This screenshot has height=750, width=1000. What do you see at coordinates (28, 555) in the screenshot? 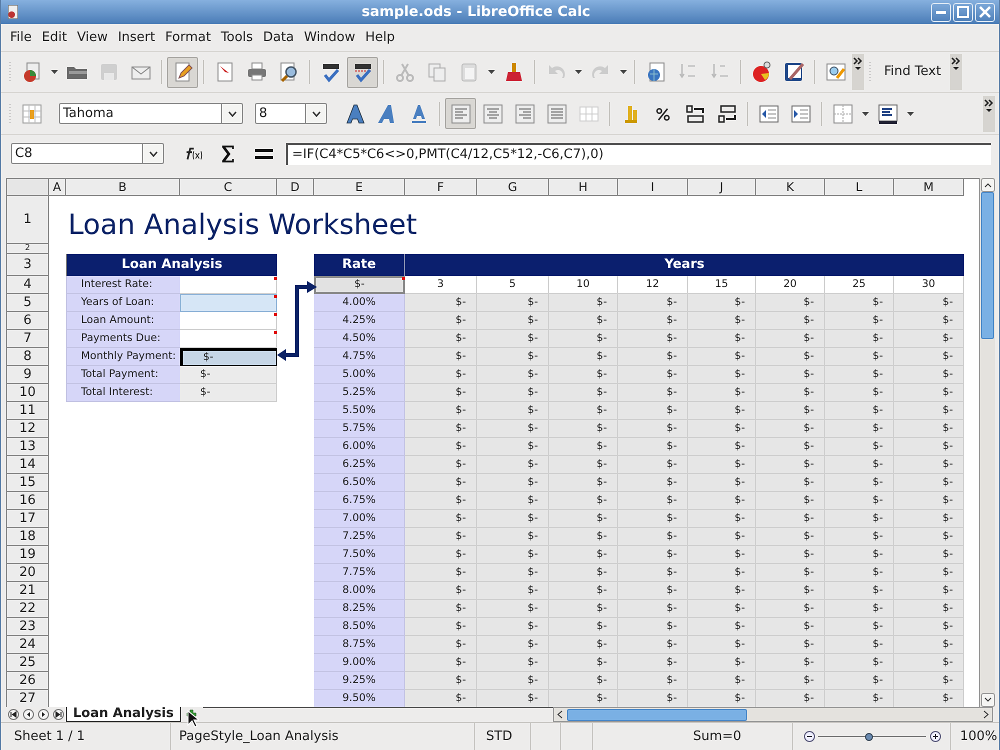
I see `row-header: 19` at bounding box center [28, 555].